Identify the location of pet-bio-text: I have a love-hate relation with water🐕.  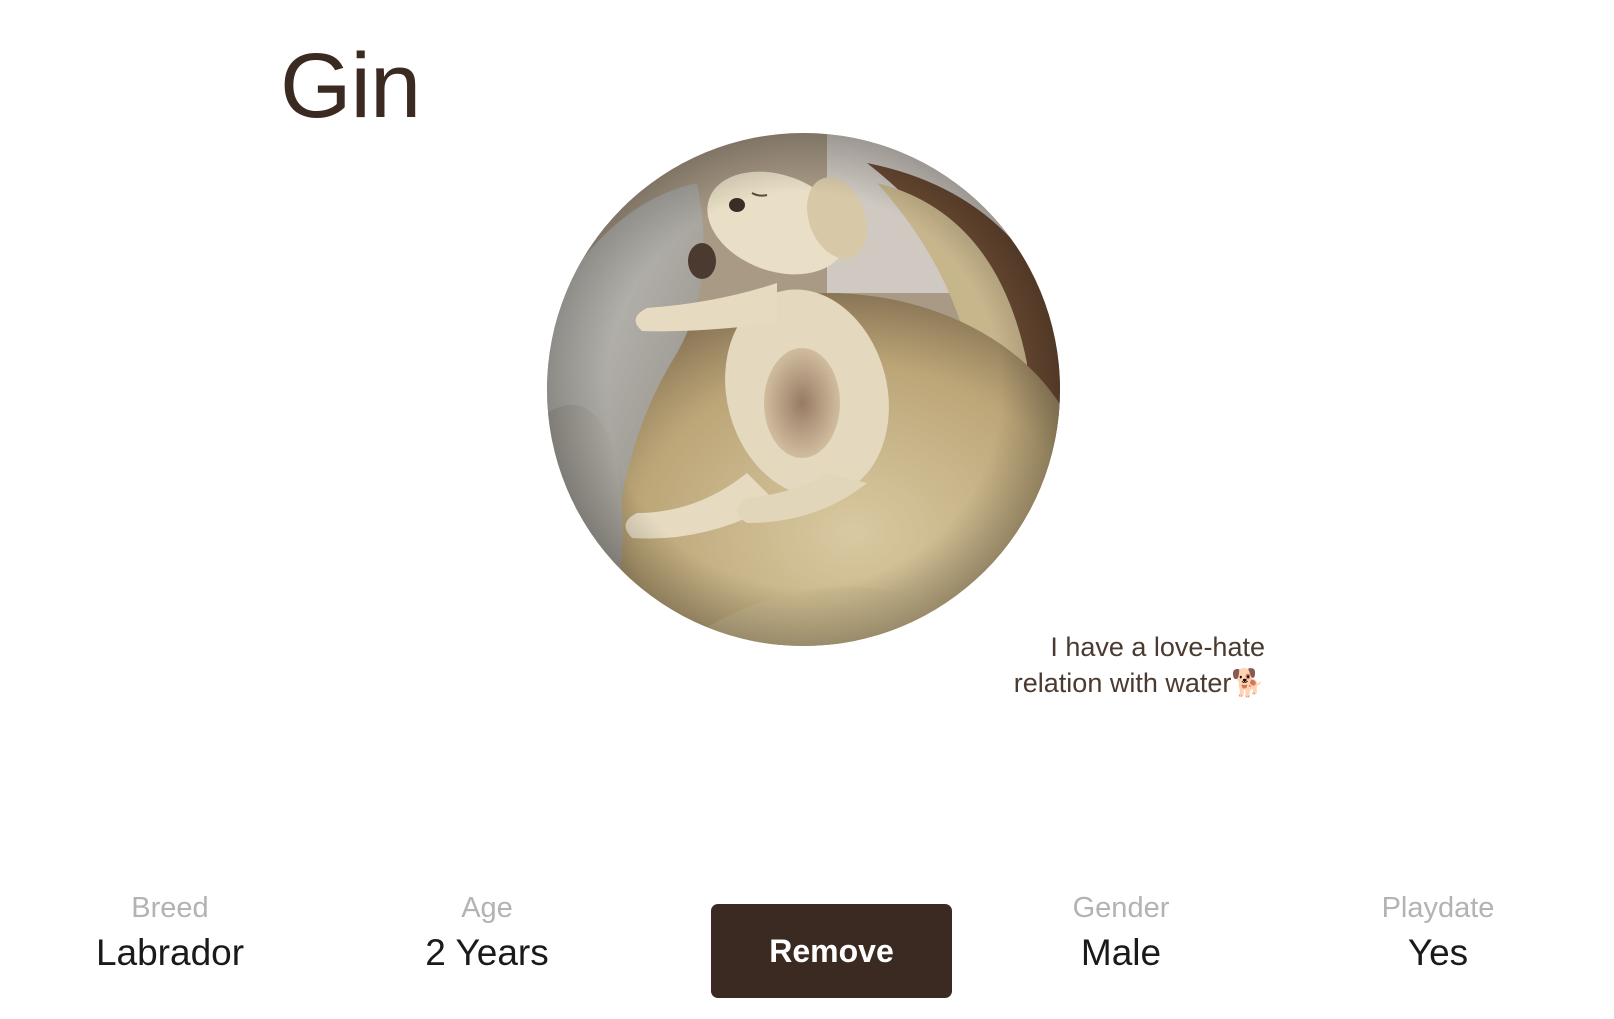
(1139, 665).